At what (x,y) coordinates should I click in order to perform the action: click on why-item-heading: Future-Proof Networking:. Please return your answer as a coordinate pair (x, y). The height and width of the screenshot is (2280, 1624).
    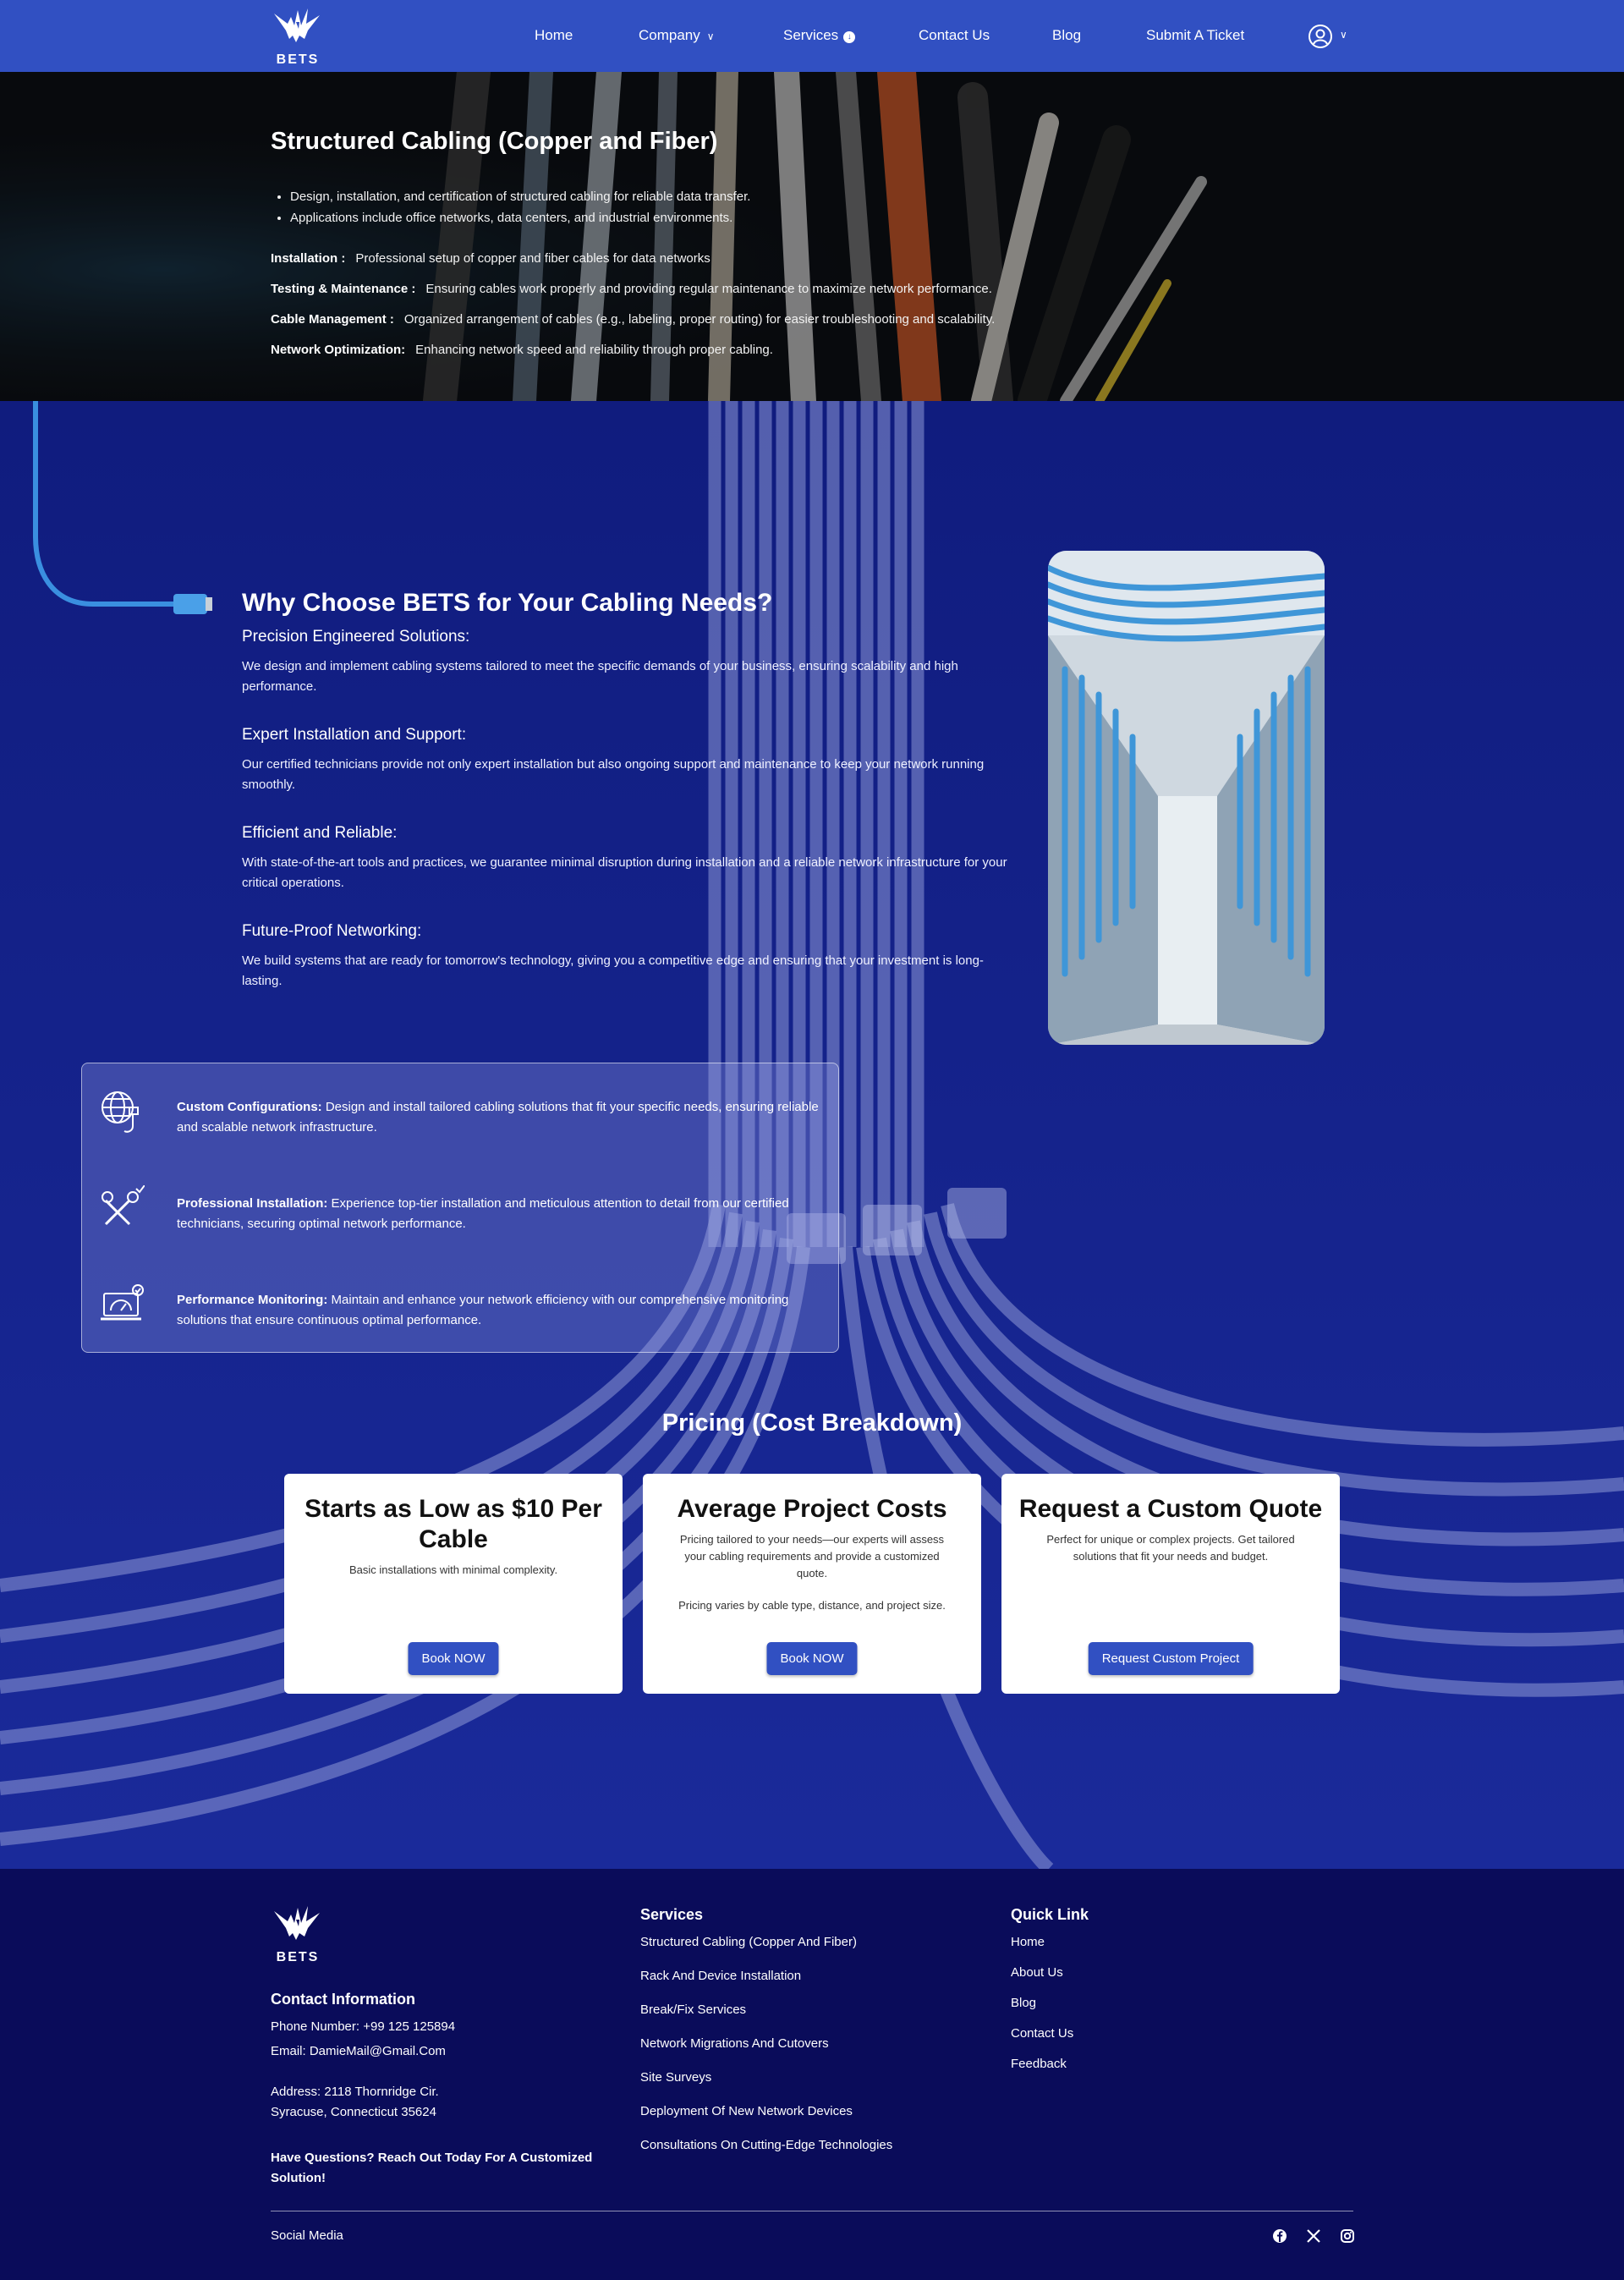
    Looking at the image, I should click on (332, 931).